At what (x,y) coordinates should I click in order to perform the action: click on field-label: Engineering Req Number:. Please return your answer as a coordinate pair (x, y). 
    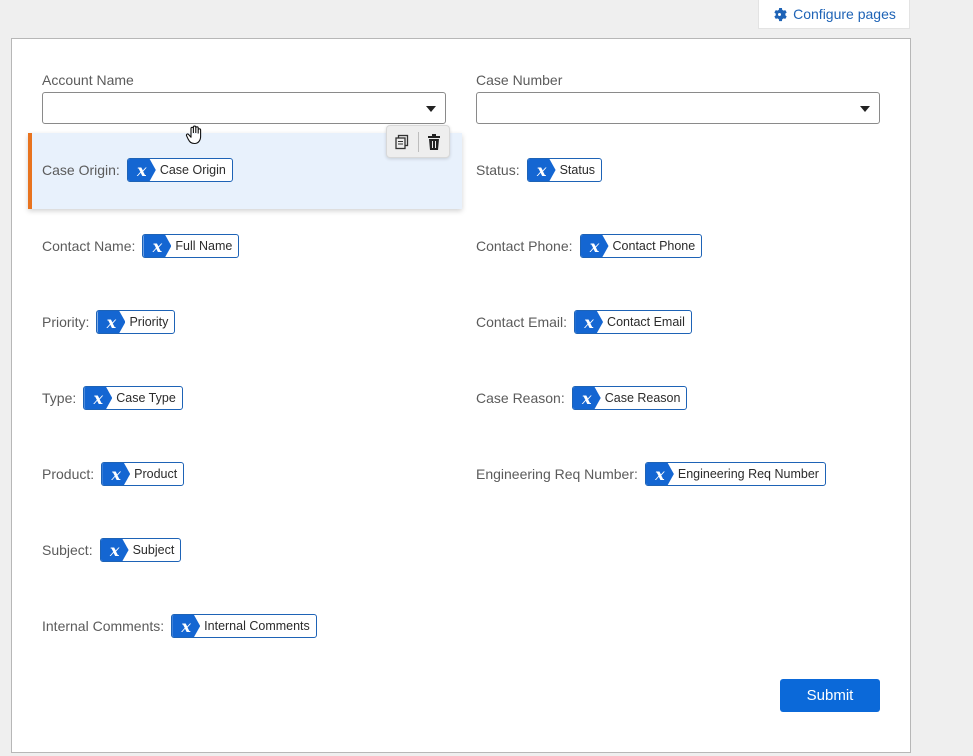
    Looking at the image, I should click on (557, 474).